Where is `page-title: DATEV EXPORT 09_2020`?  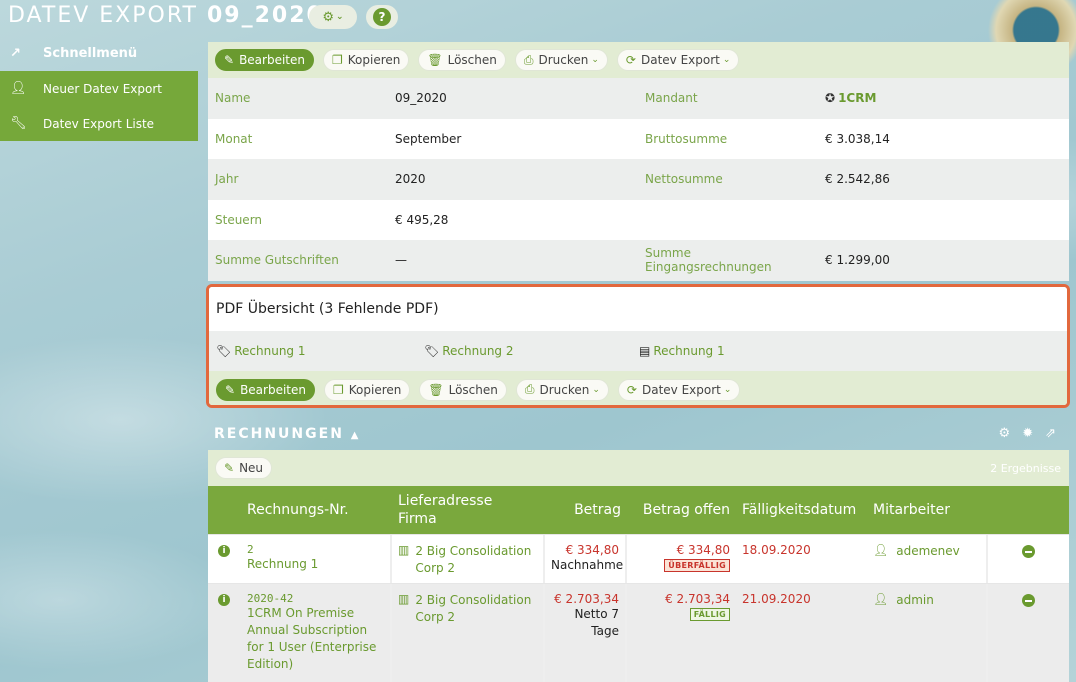 page-title: DATEV EXPORT 09_2020 is located at coordinates (166, 16).